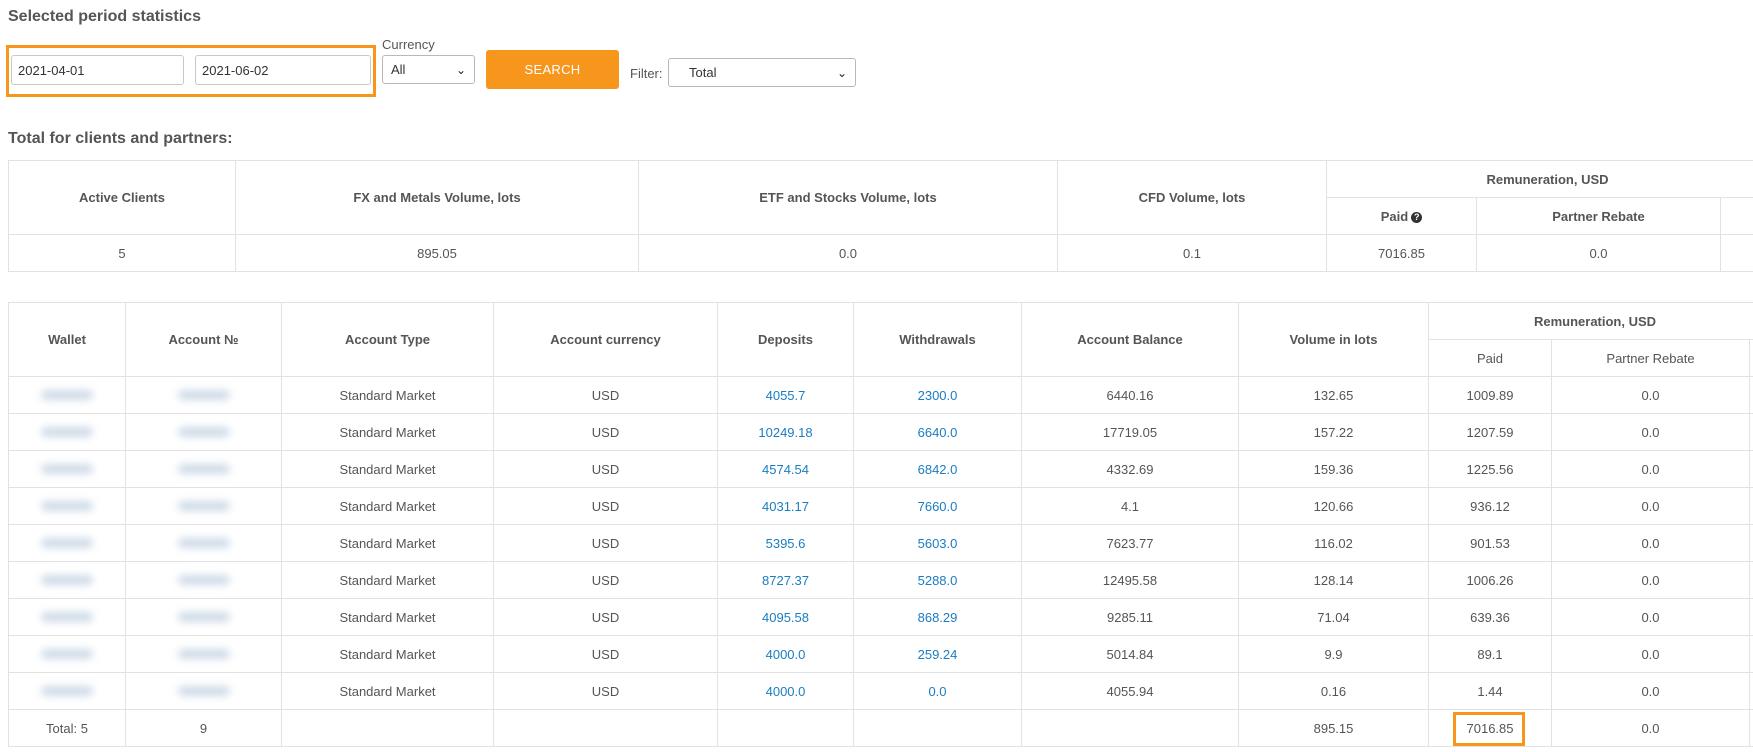  What do you see at coordinates (785, 339) in the screenshot?
I see `header-deposits: Deposits` at bounding box center [785, 339].